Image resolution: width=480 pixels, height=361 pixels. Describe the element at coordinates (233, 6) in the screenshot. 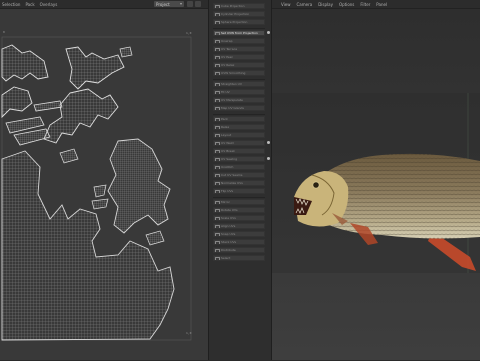

I see `tool-label: Cube Projection` at that location.